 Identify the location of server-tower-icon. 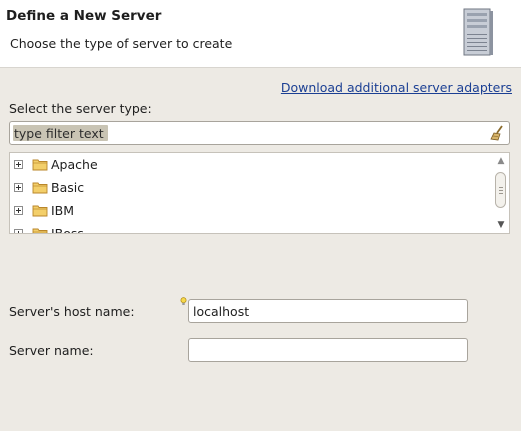
(478, 32).